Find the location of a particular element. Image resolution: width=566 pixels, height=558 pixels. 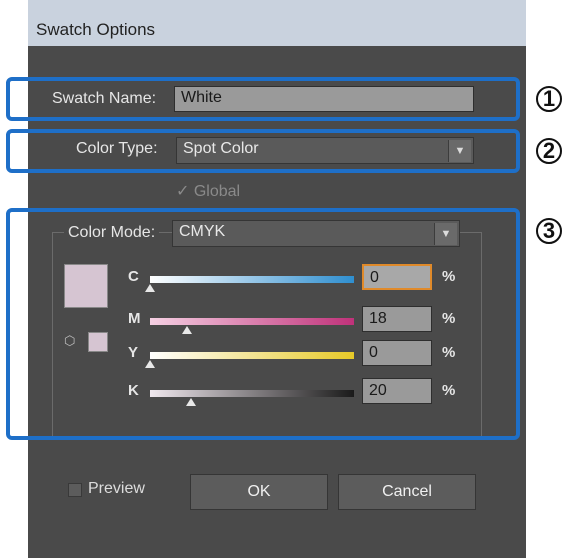

callout-number-2: 2 is located at coordinates (549, 151).